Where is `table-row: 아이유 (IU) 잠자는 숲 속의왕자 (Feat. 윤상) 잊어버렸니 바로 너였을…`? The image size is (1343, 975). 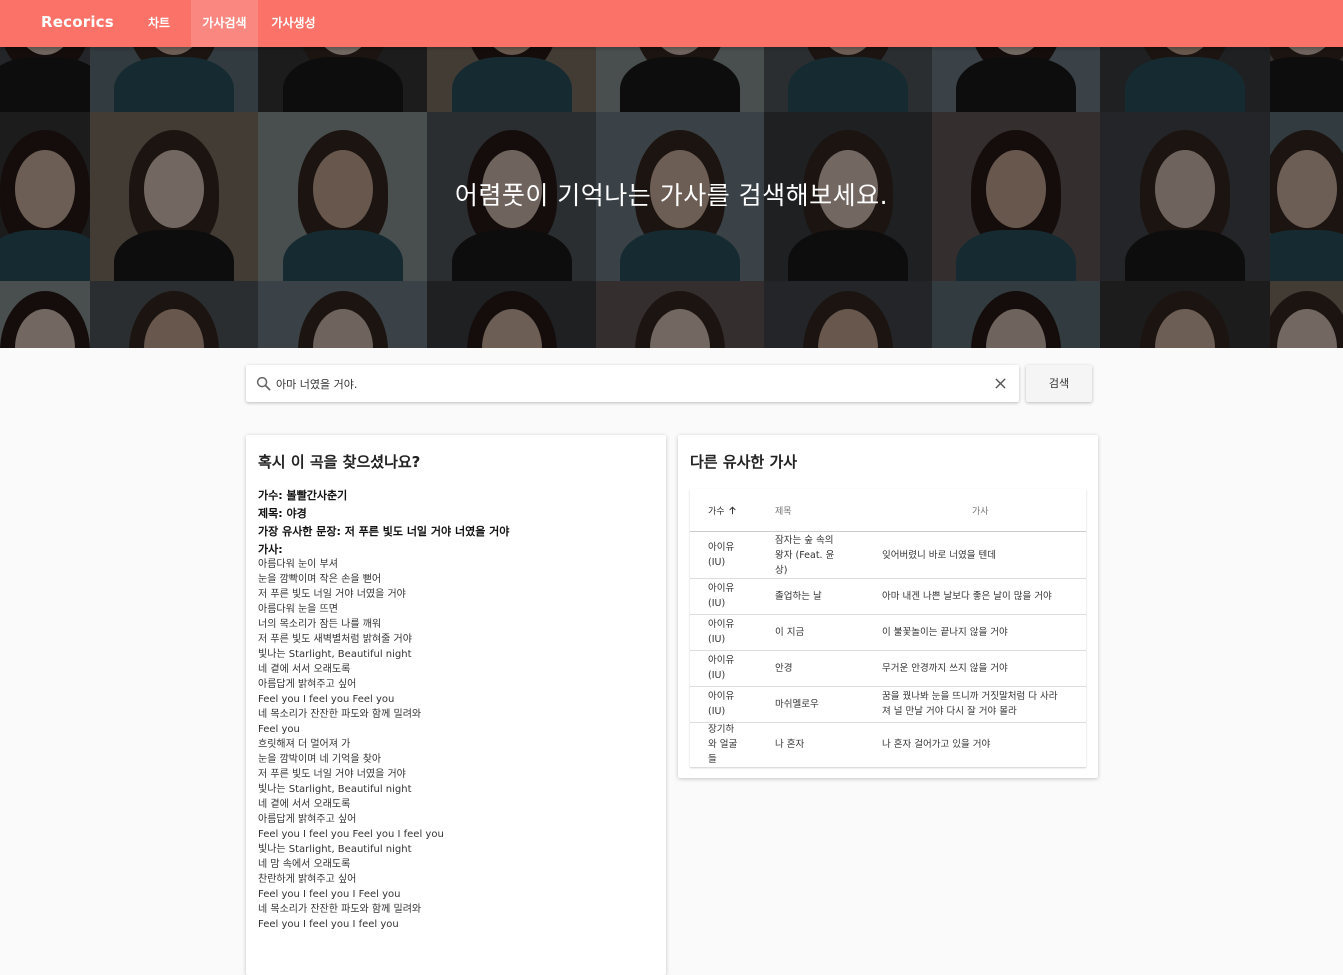
table-row: 아이유 (IU) 잠자는 숲 속의왕자 (Feat. 윤상) 잊어버렸니 바로 너였을… is located at coordinates (888, 555).